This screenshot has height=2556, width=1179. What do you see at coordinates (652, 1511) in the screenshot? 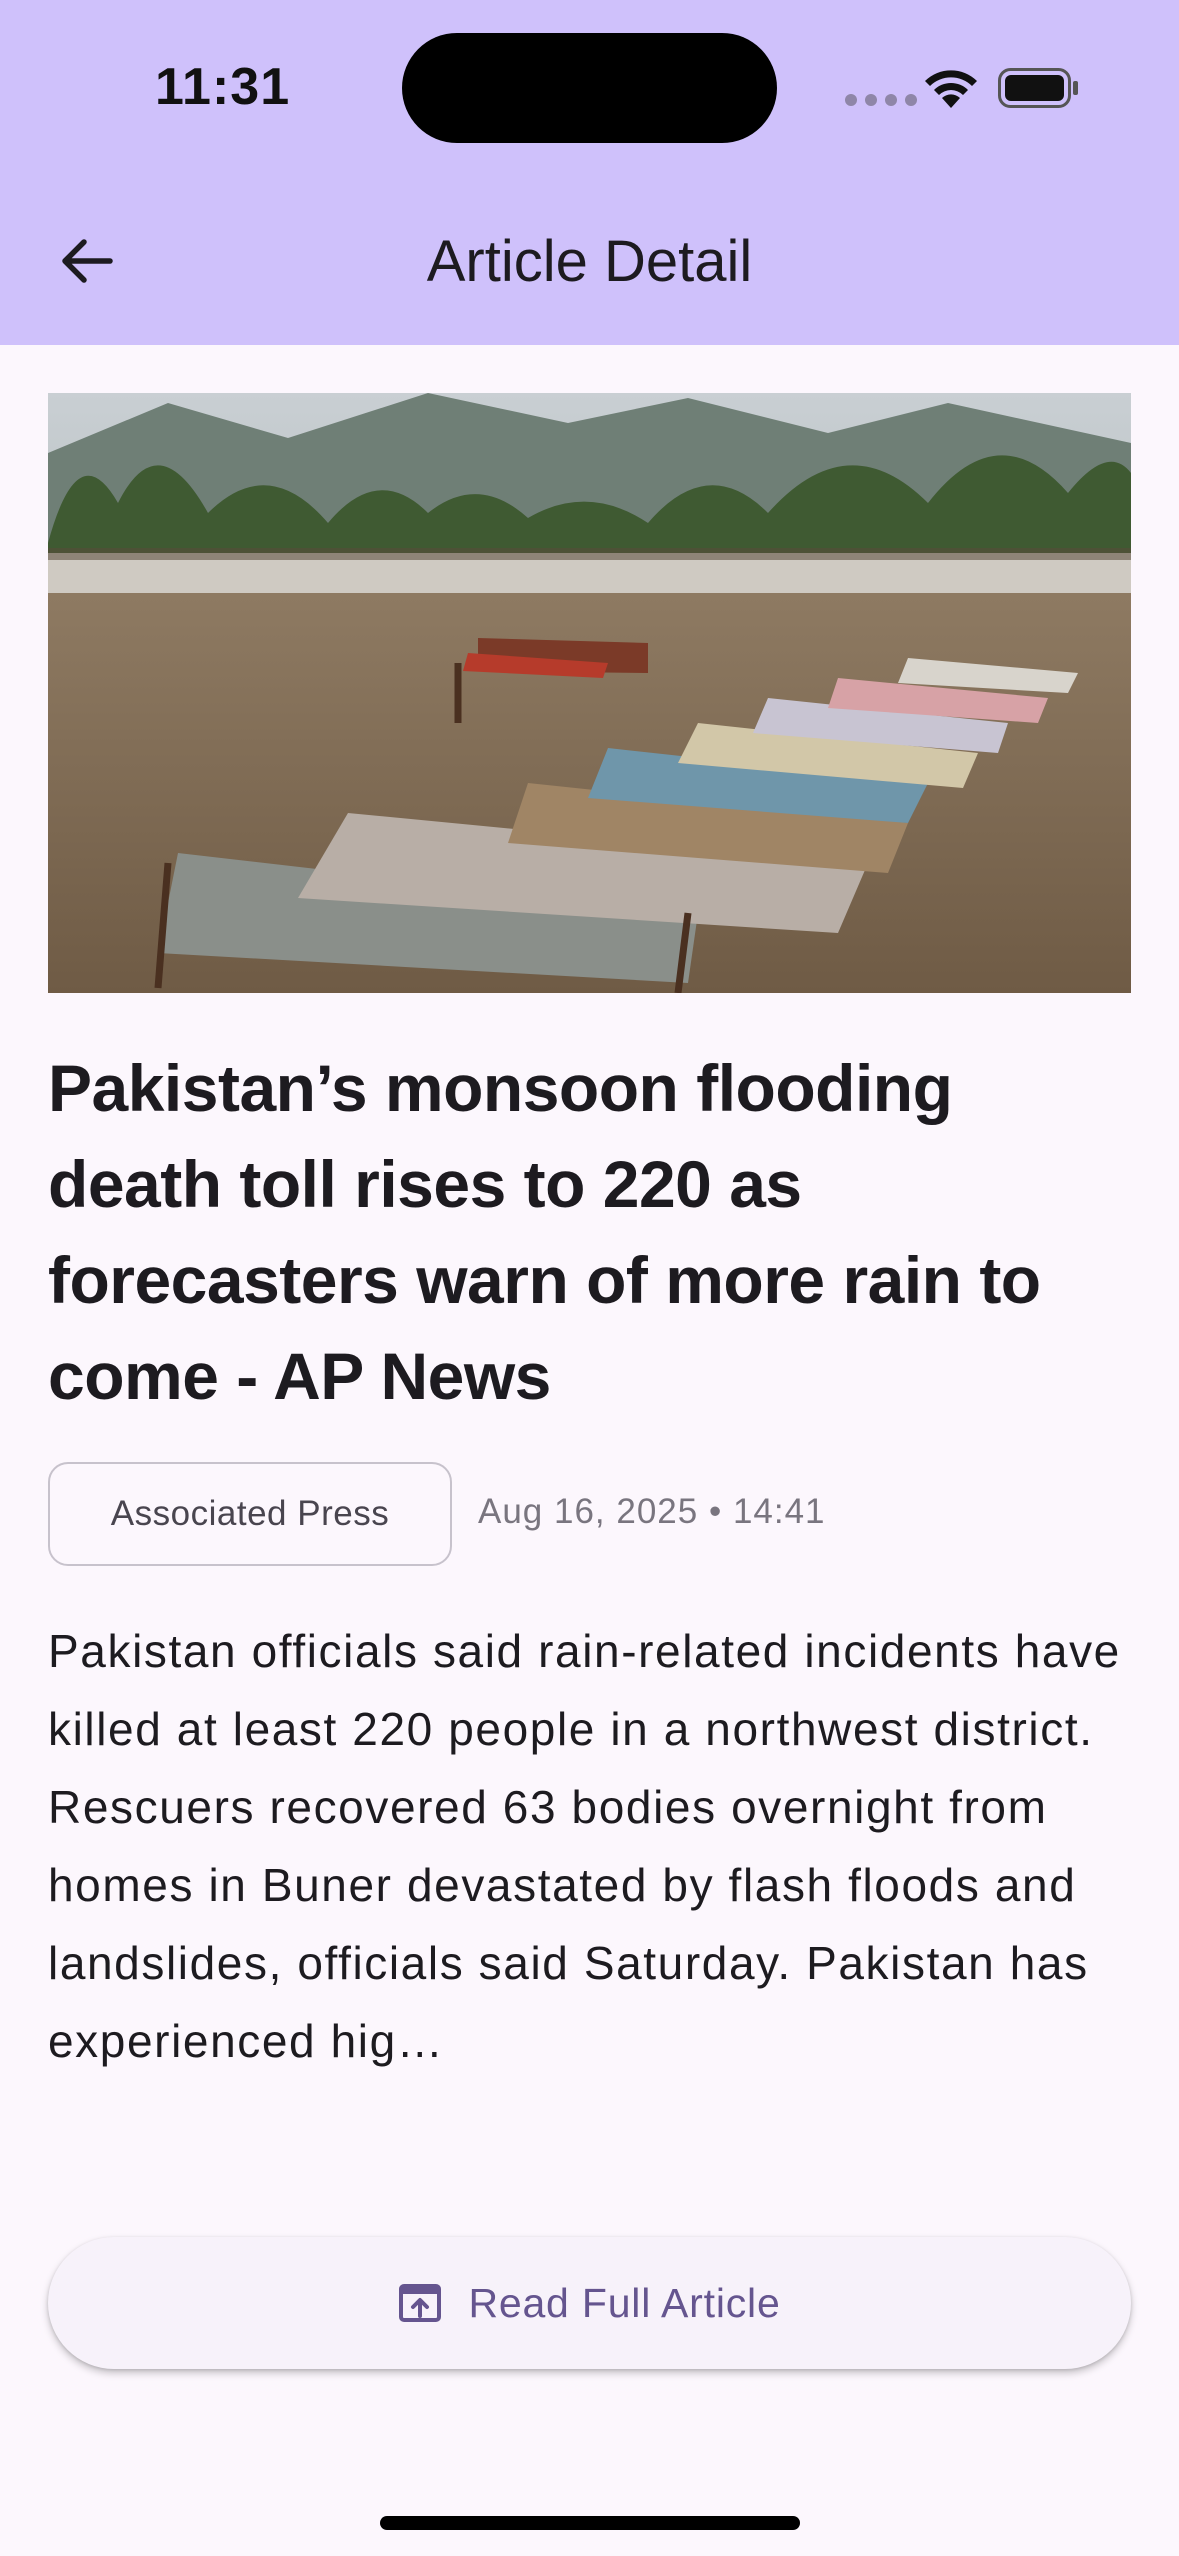
I see `publish-date: Aug 16, 2025 • 14:41` at bounding box center [652, 1511].